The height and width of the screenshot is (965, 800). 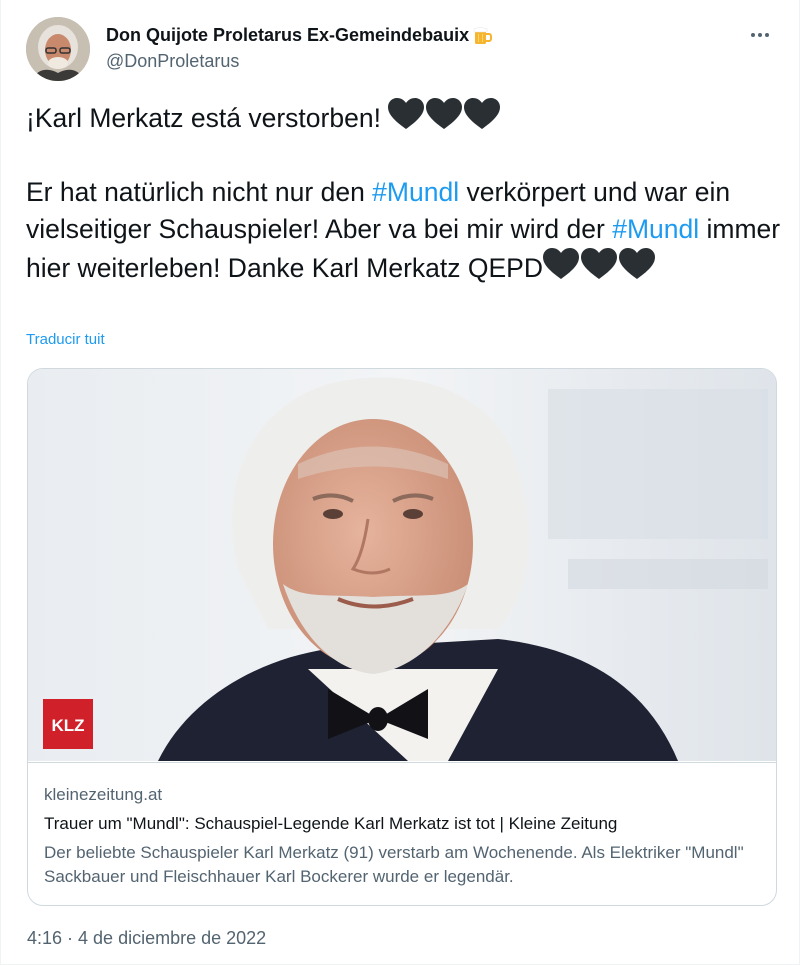 What do you see at coordinates (753, 35) in the screenshot?
I see `more-horizontal-icon` at bounding box center [753, 35].